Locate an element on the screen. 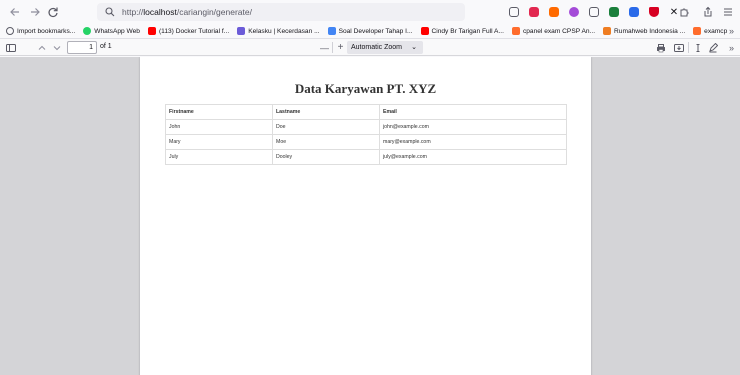  sidebar-toggle-button is located at coordinates (10, 47).